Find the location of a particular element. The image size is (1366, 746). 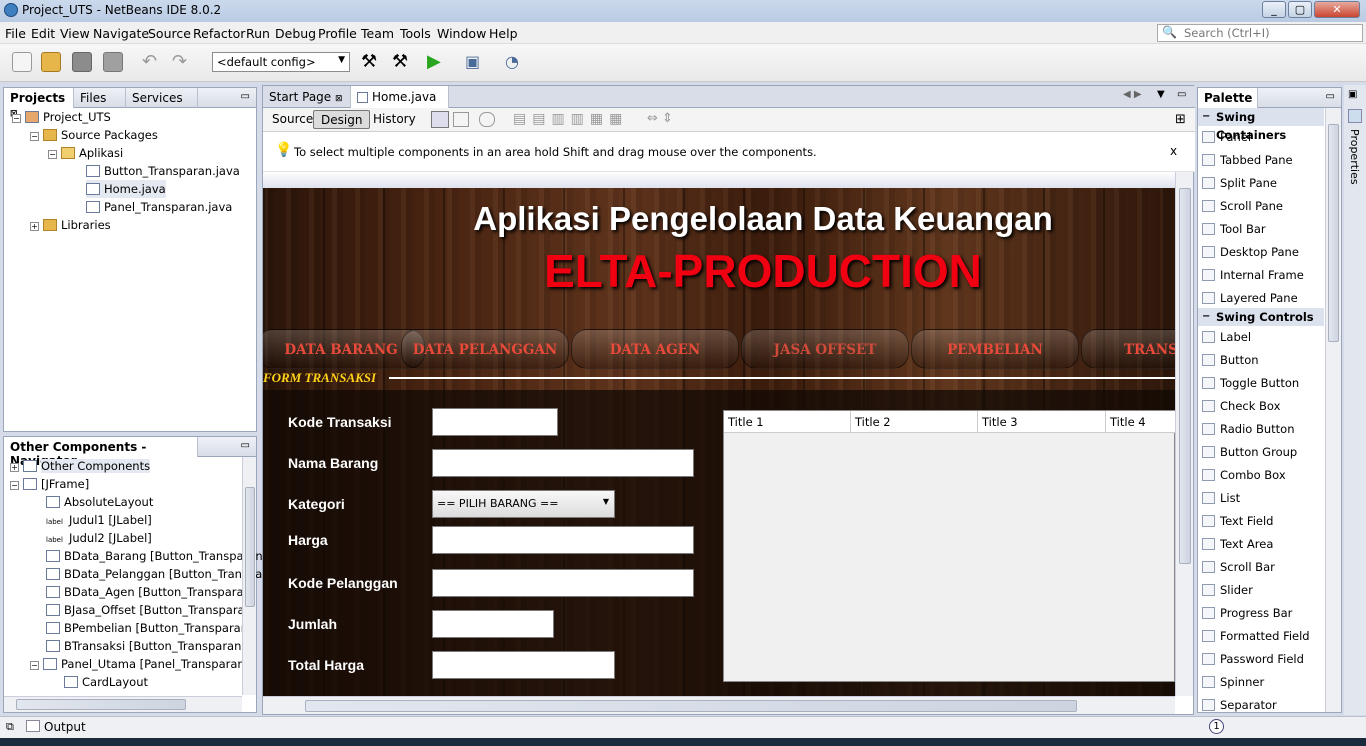

tree-libraries: + Libraries is located at coordinates (70, 225).